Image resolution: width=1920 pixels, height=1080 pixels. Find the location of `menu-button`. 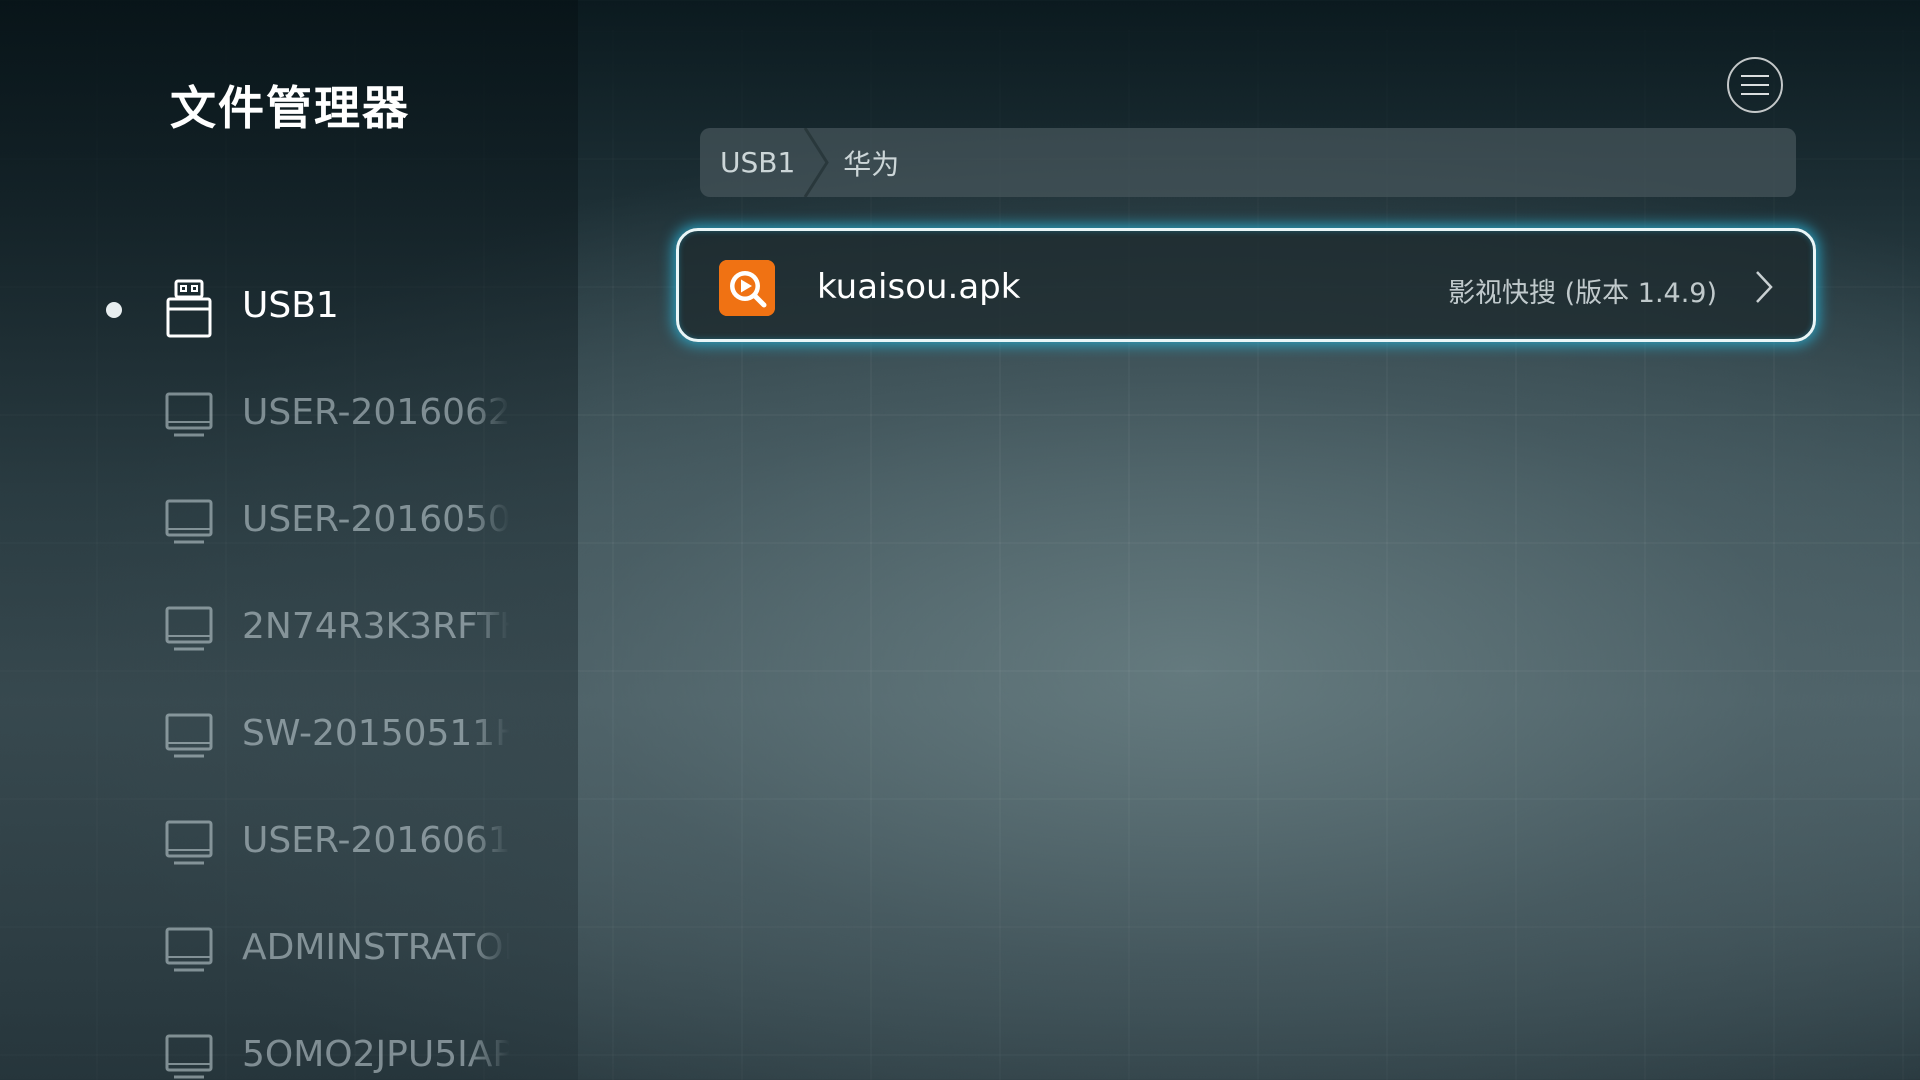

menu-button is located at coordinates (1755, 85).